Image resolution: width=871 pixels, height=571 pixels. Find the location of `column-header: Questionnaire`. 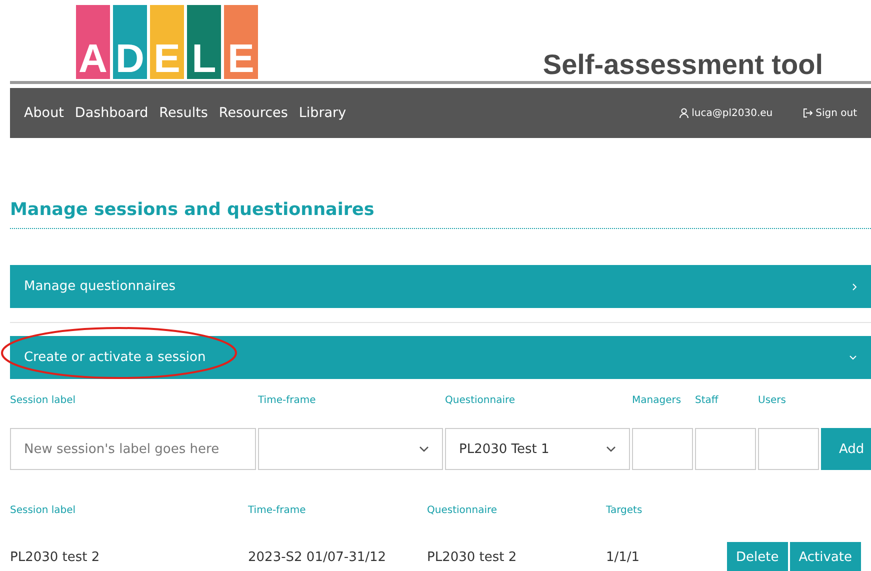

column-header: Questionnaire is located at coordinates (462, 511).